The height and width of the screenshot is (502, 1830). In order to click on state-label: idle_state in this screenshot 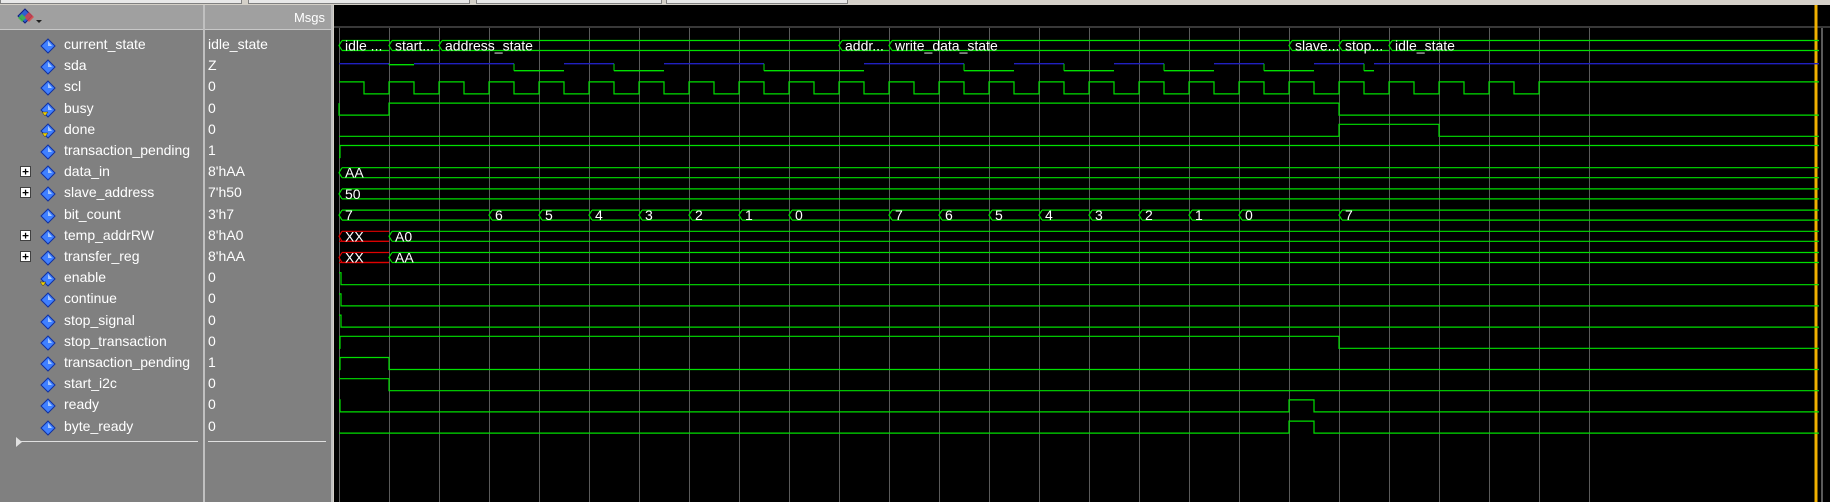, I will do `click(1425, 46)`.